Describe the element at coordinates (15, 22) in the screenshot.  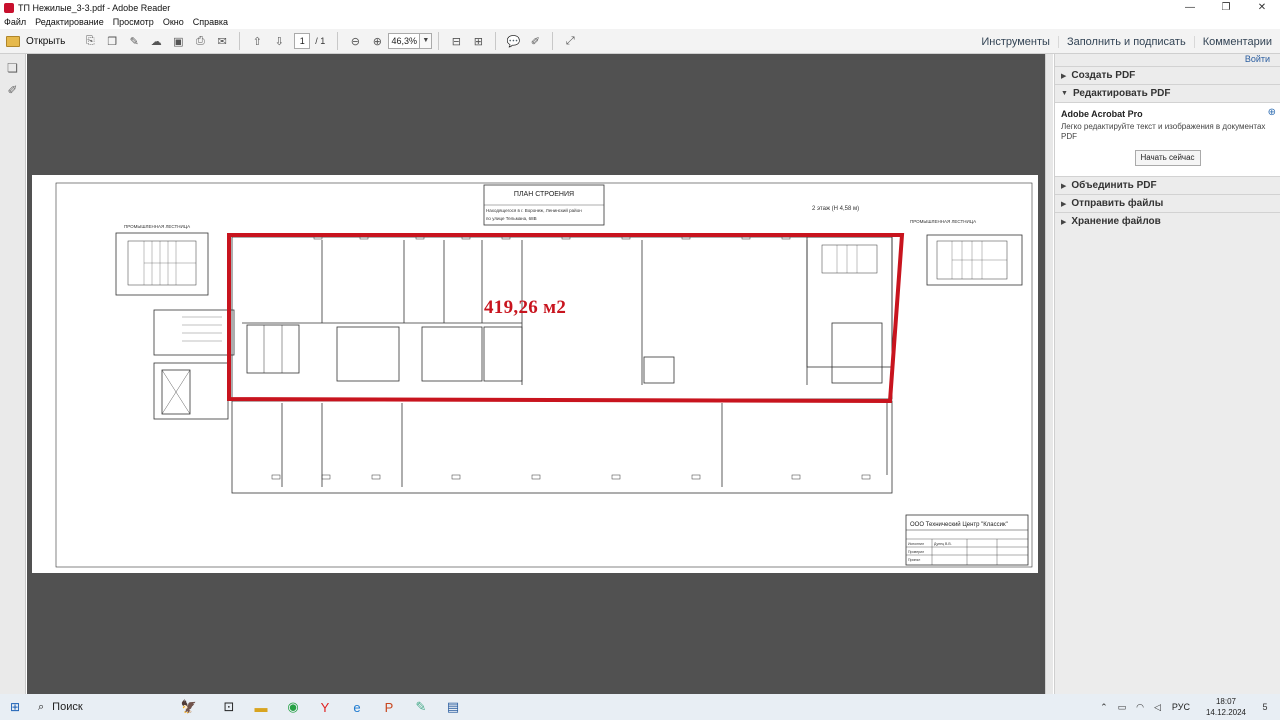
I see `menu-file: Файл` at that location.